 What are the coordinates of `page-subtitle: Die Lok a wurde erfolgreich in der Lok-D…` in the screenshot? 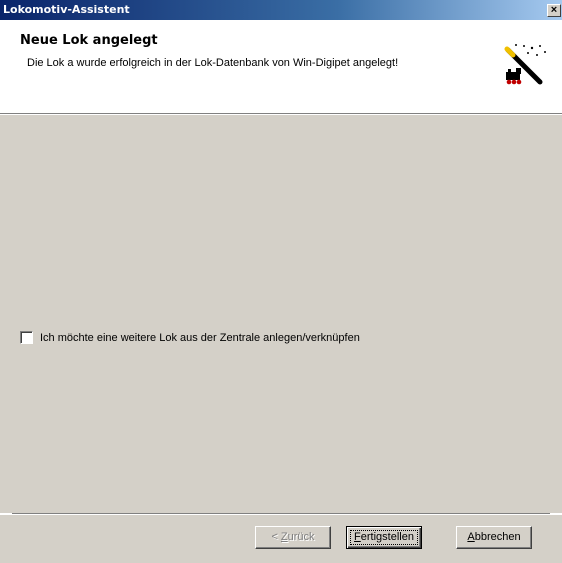 It's located at (213, 63).